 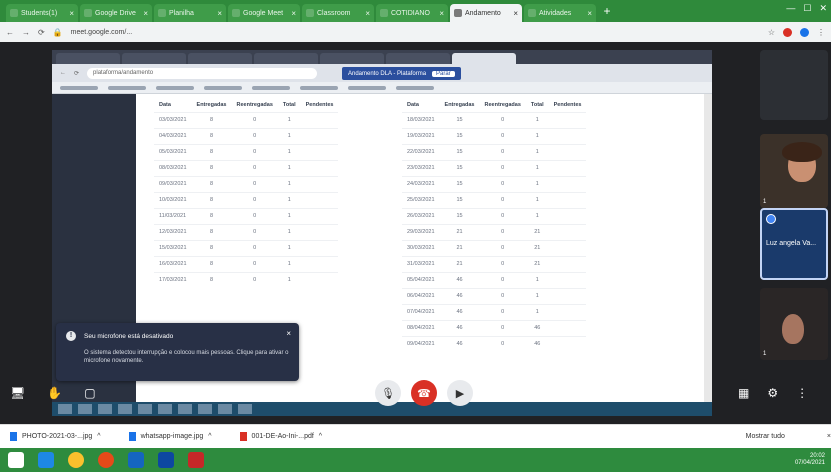 I want to click on show-all-button: Mostrar tudo, so click(x=765, y=436).